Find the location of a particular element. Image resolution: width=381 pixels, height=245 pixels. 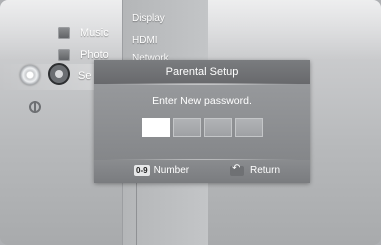

photo-icon is located at coordinates (64, 55).